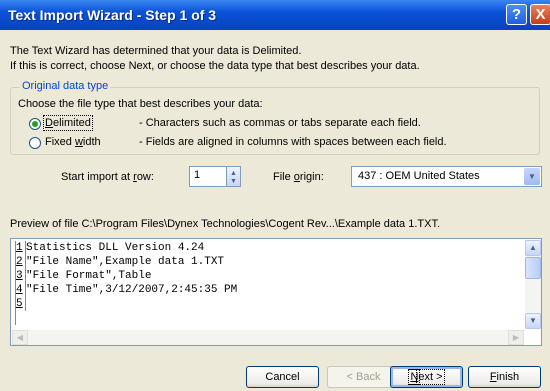 The height and width of the screenshot is (391, 550). Describe the element at coordinates (533, 268) in the screenshot. I see `vertical-scroll-thumb` at that location.